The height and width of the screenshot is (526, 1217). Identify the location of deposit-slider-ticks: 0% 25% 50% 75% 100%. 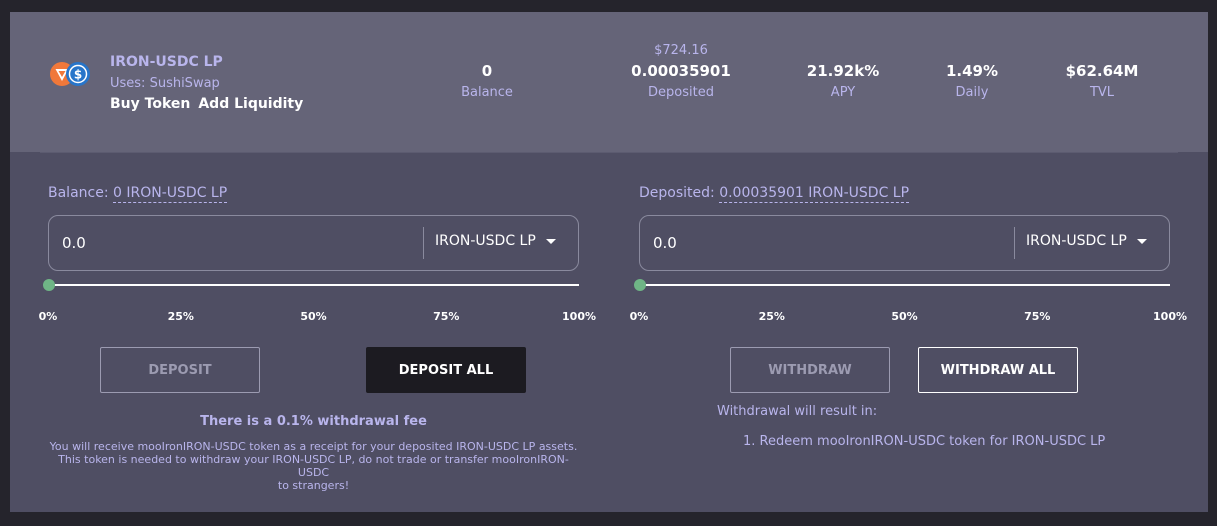
(317, 317).